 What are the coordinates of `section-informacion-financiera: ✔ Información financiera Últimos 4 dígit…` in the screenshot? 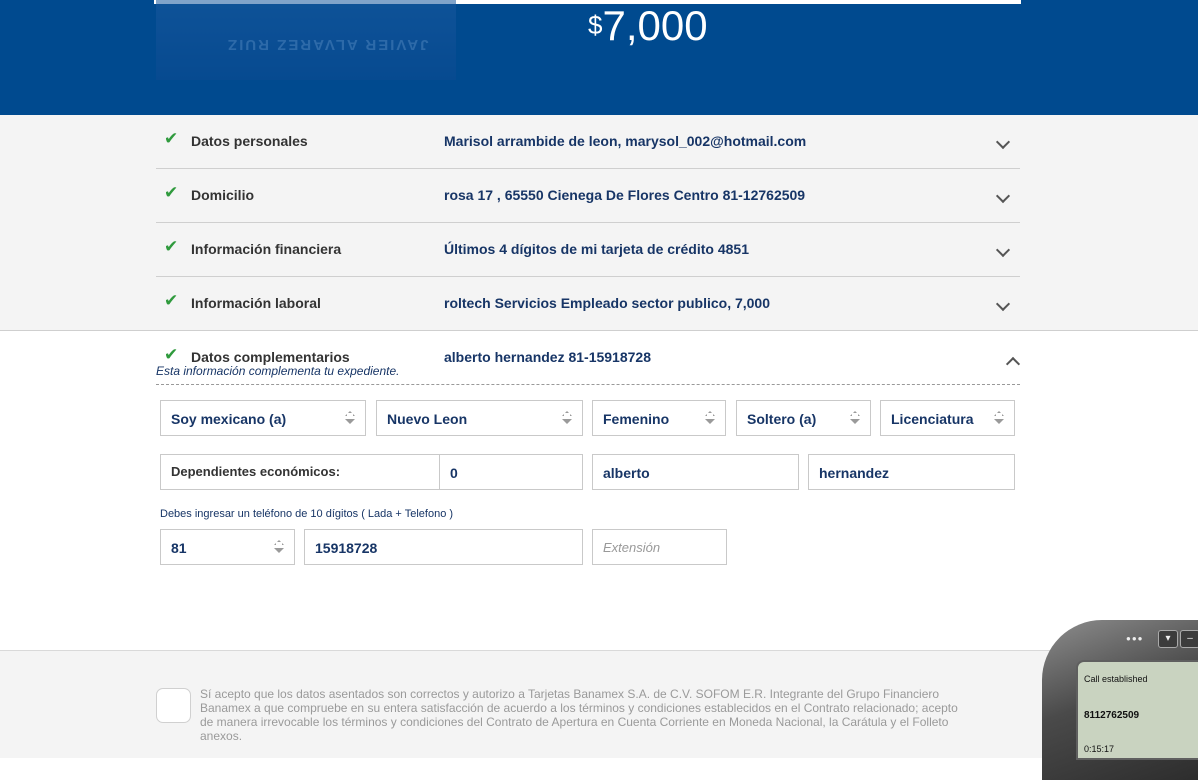 It's located at (588, 250).